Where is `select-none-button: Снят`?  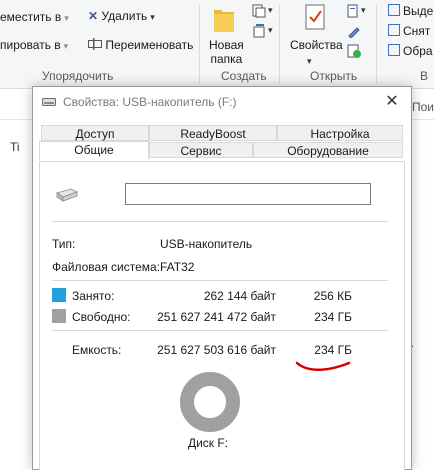 select-none-button: Снят is located at coordinates (409, 31).